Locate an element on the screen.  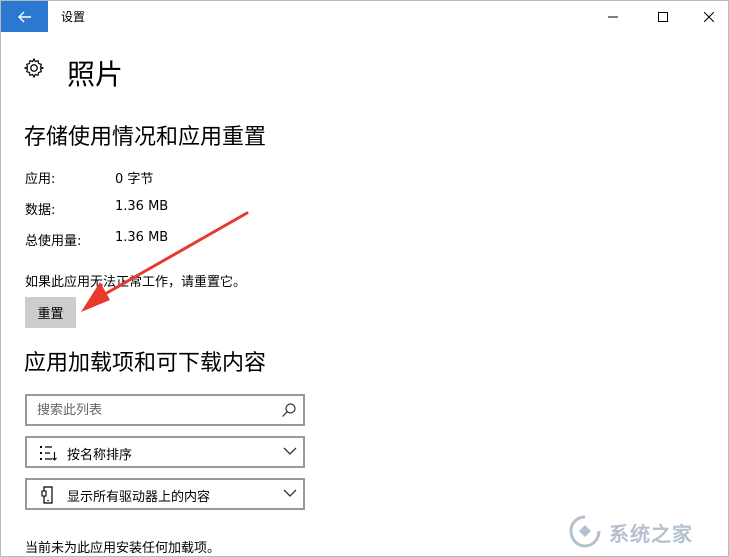
close-button is located at coordinates (707, 16).